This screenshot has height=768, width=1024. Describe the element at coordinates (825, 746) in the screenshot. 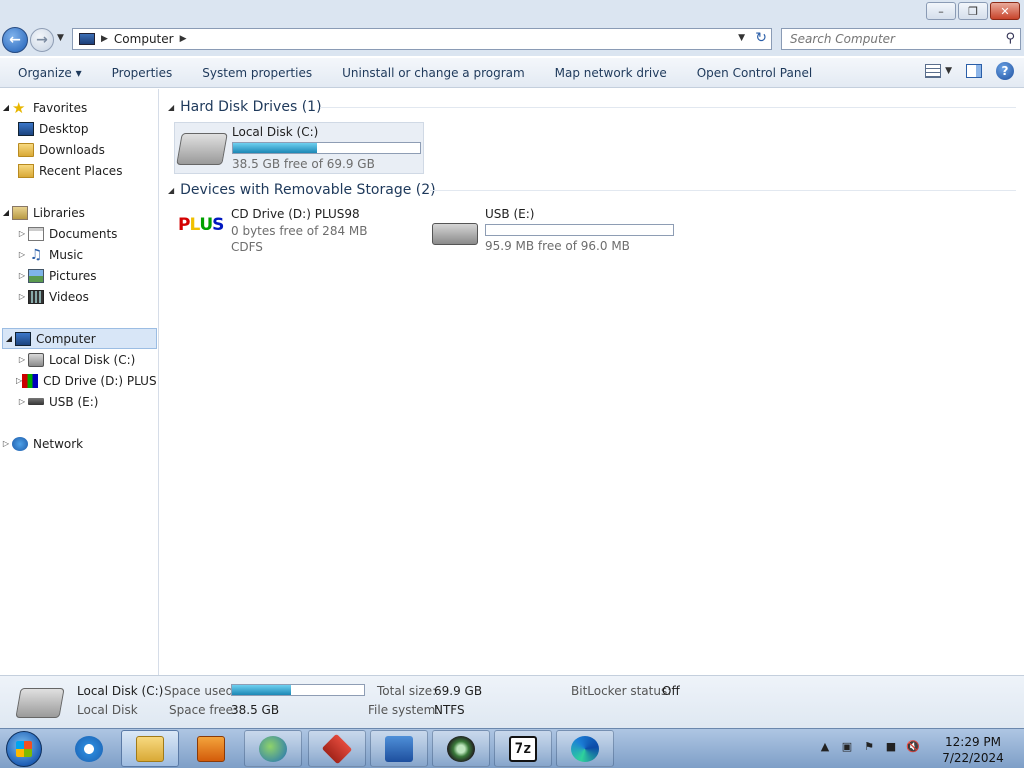

I see `show-hidden-icons-chevron-up-icon: ▲` at that location.